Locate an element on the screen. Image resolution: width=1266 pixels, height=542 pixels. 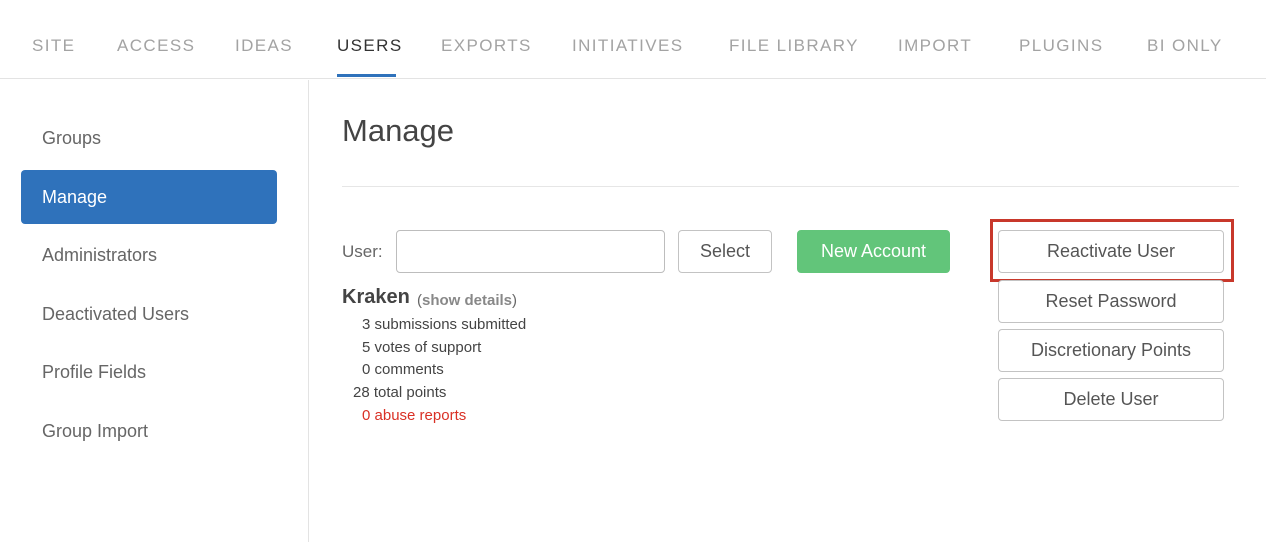
show-details-link: show details is located at coordinates (467, 300).